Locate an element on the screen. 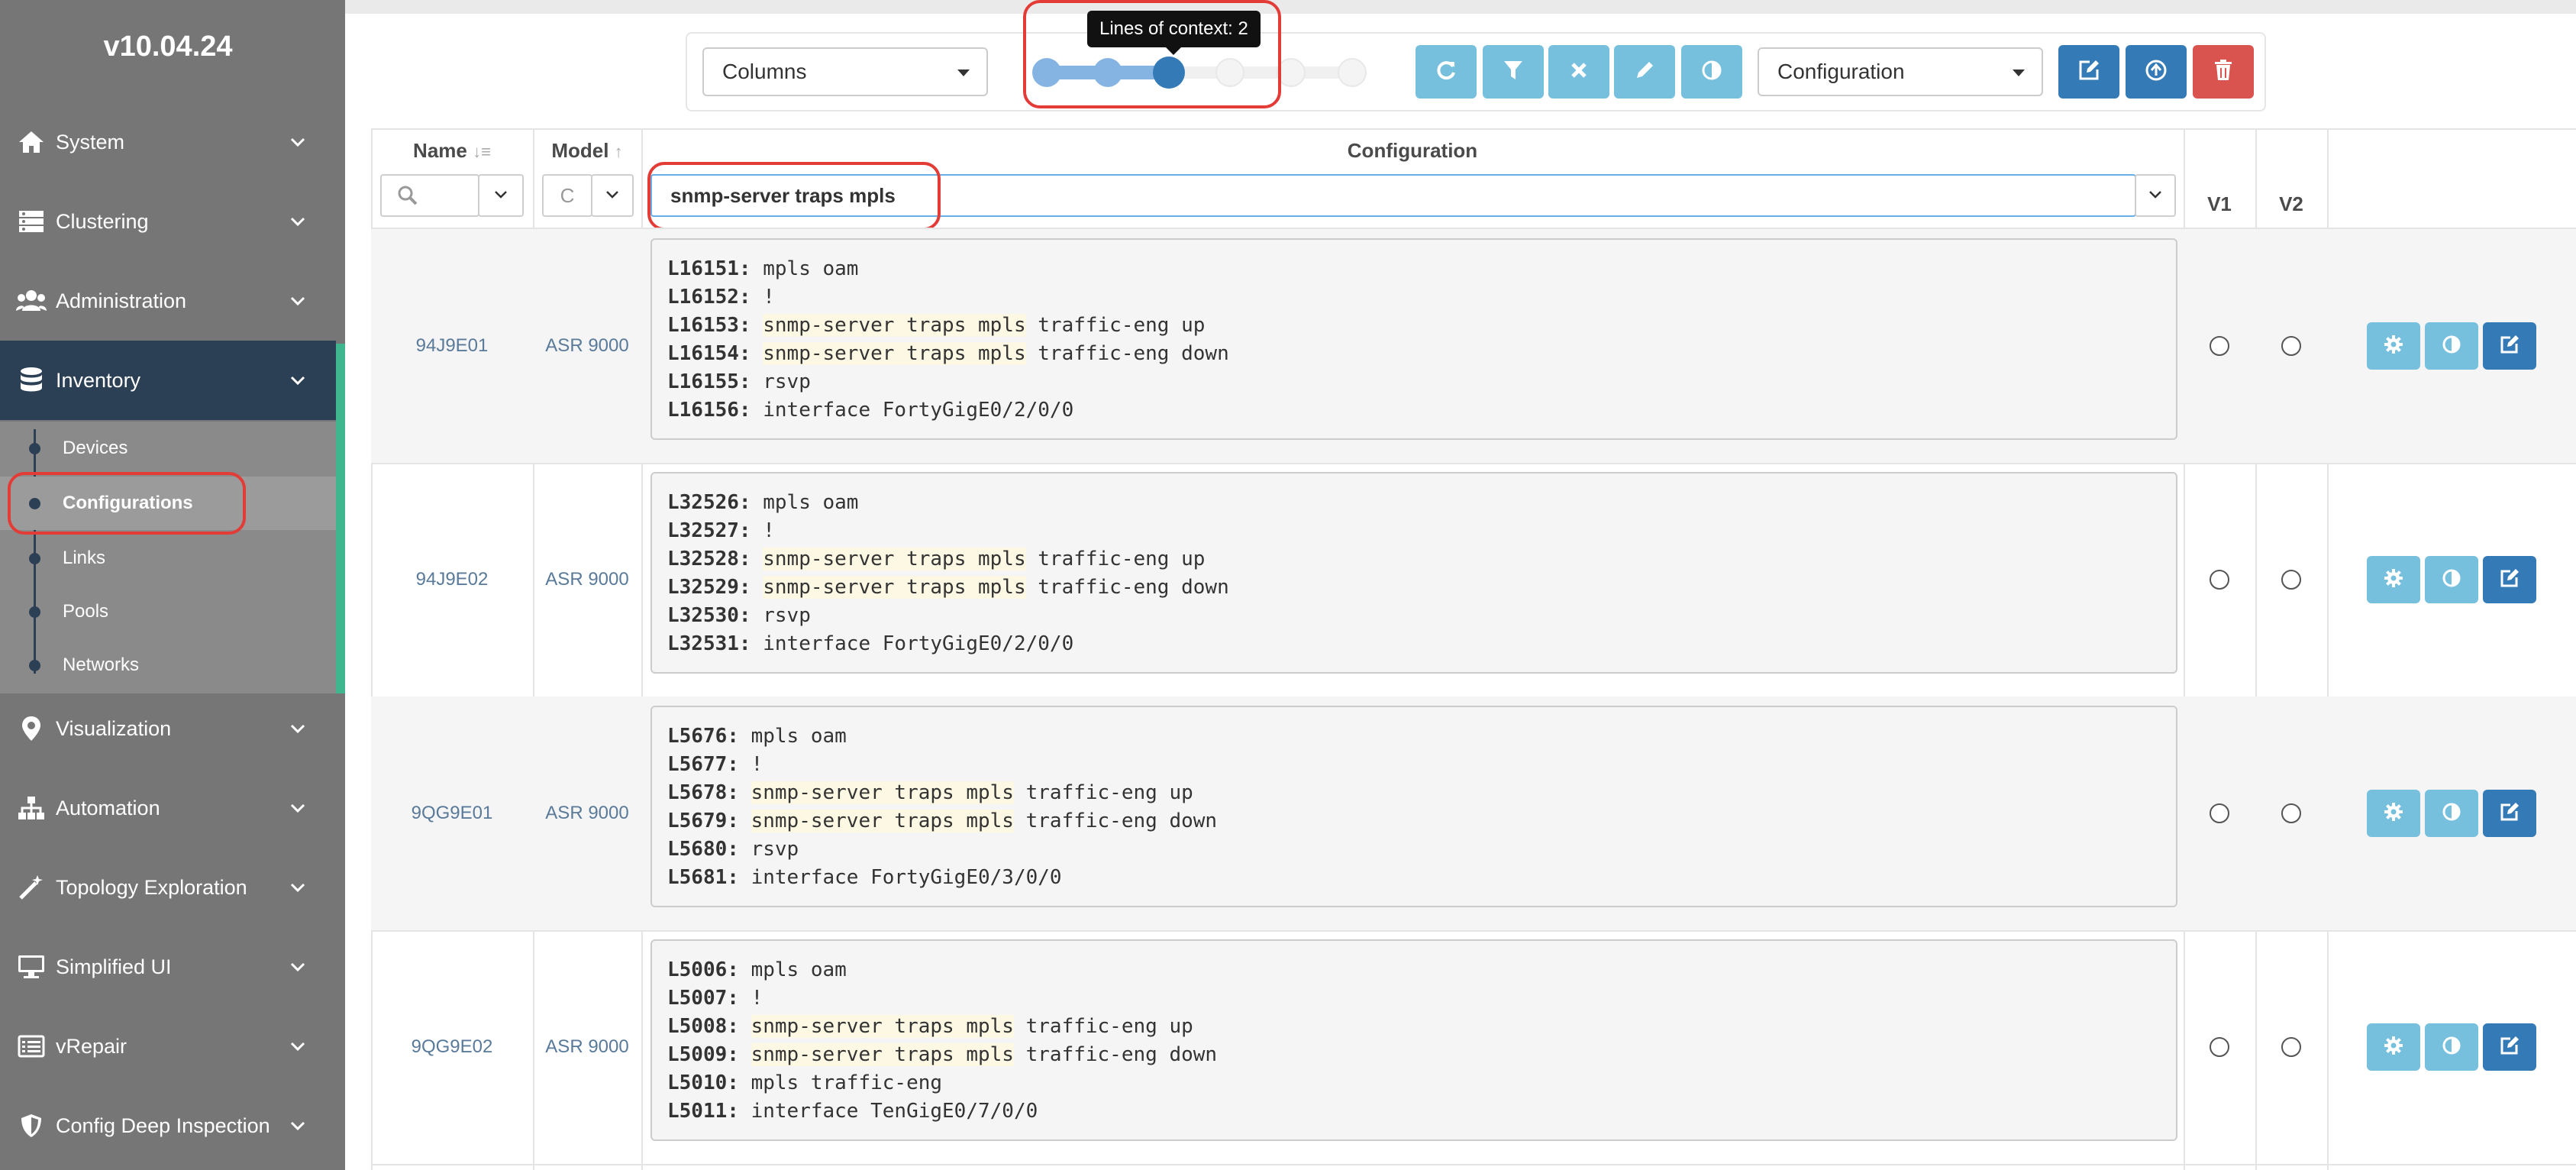 This screenshot has width=2576, height=1170. line-number: L32531: is located at coordinates (709, 643).